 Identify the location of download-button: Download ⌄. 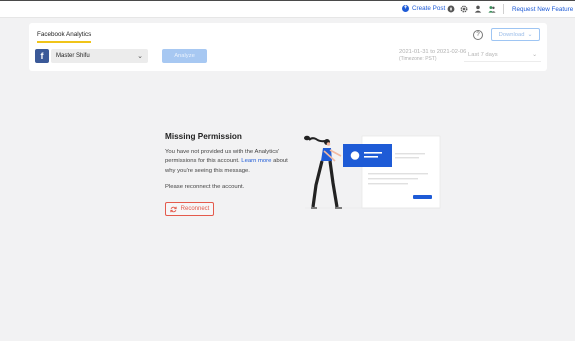
(515, 34).